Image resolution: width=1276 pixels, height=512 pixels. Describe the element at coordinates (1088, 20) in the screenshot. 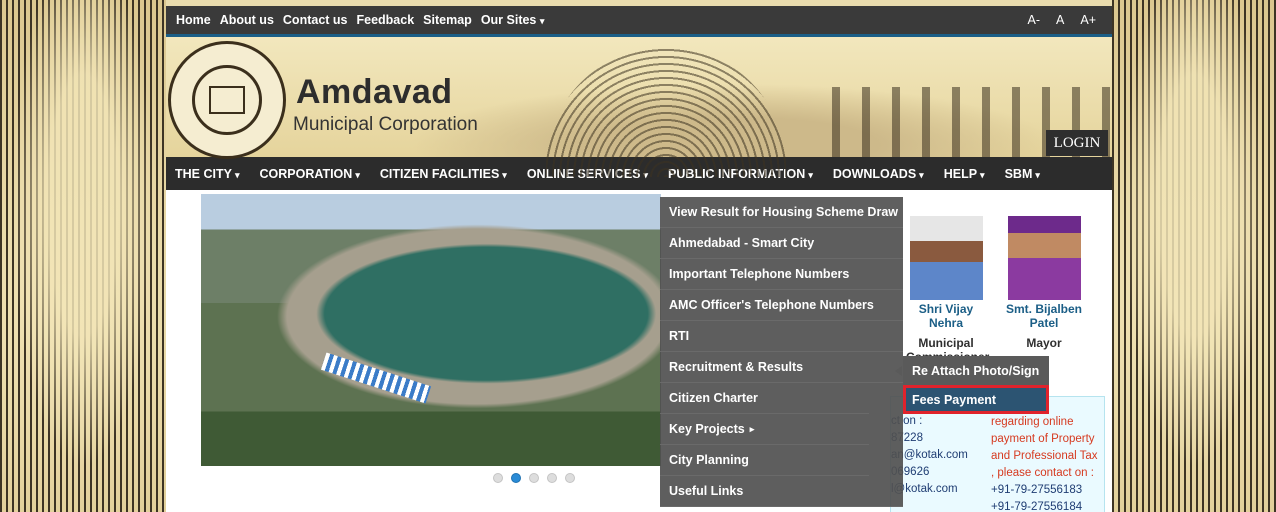

I see `font-increase-button: A+` at that location.